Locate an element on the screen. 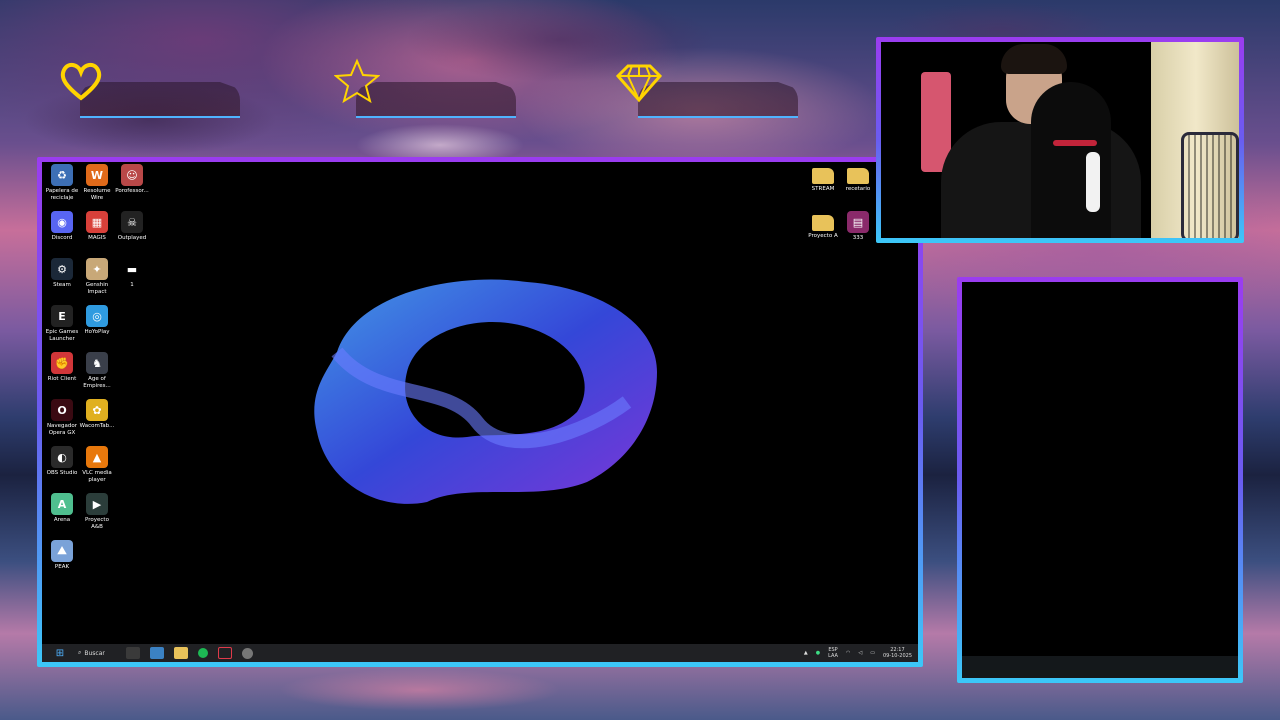 The width and height of the screenshot is (1280, 720). chevron-up-icon: ▲ is located at coordinates (806, 653).